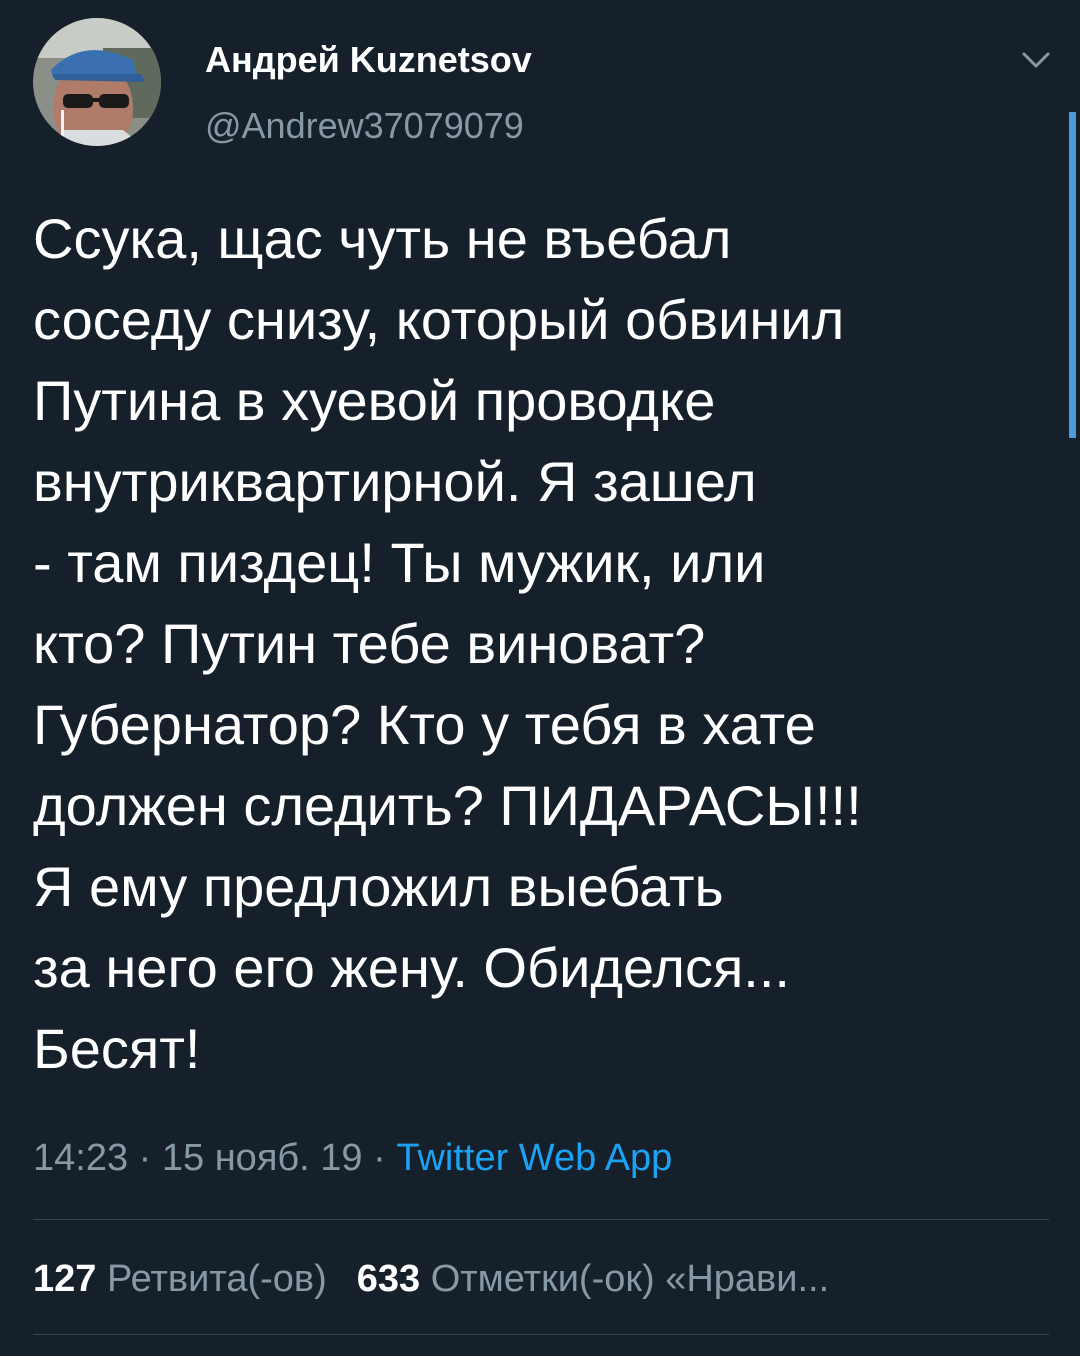 This screenshot has height=1356, width=1080. Describe the element at coordinates (262, 1158) in the screenshot. I see `tweet-date: 15 нояб. 19` at that location.